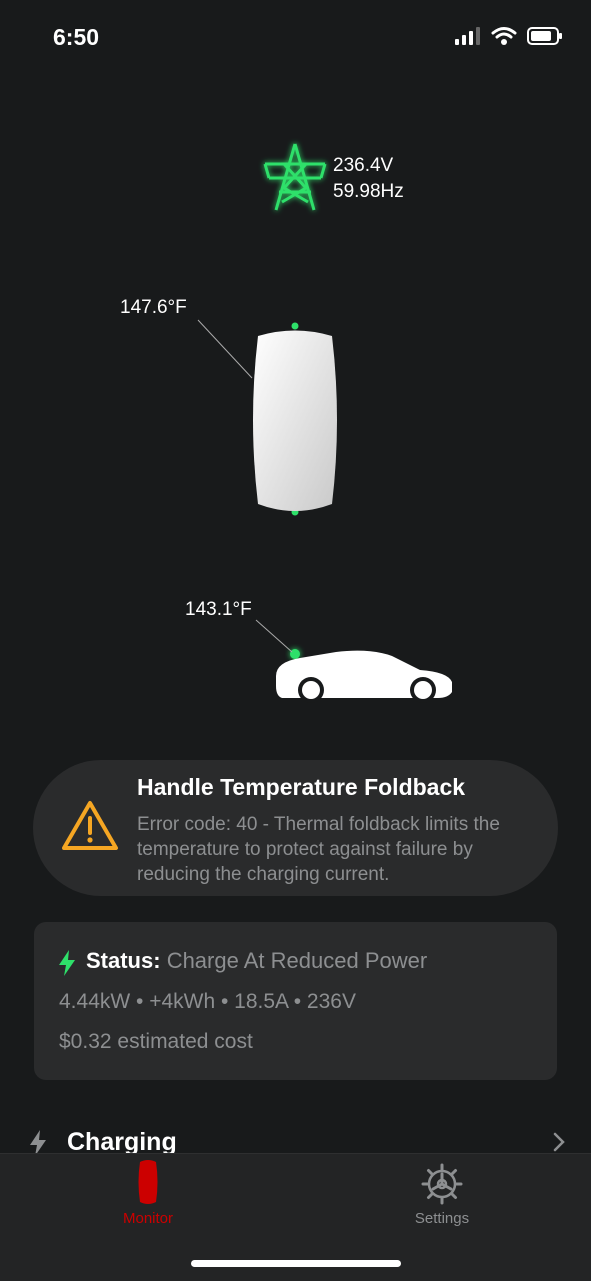 This screenshot has height=1281, width=591. What do you see at coordinates (295, 1217) in the screenshot?
I see `tab-bar: Monitor Settings` at bounding box center [295, 1217].